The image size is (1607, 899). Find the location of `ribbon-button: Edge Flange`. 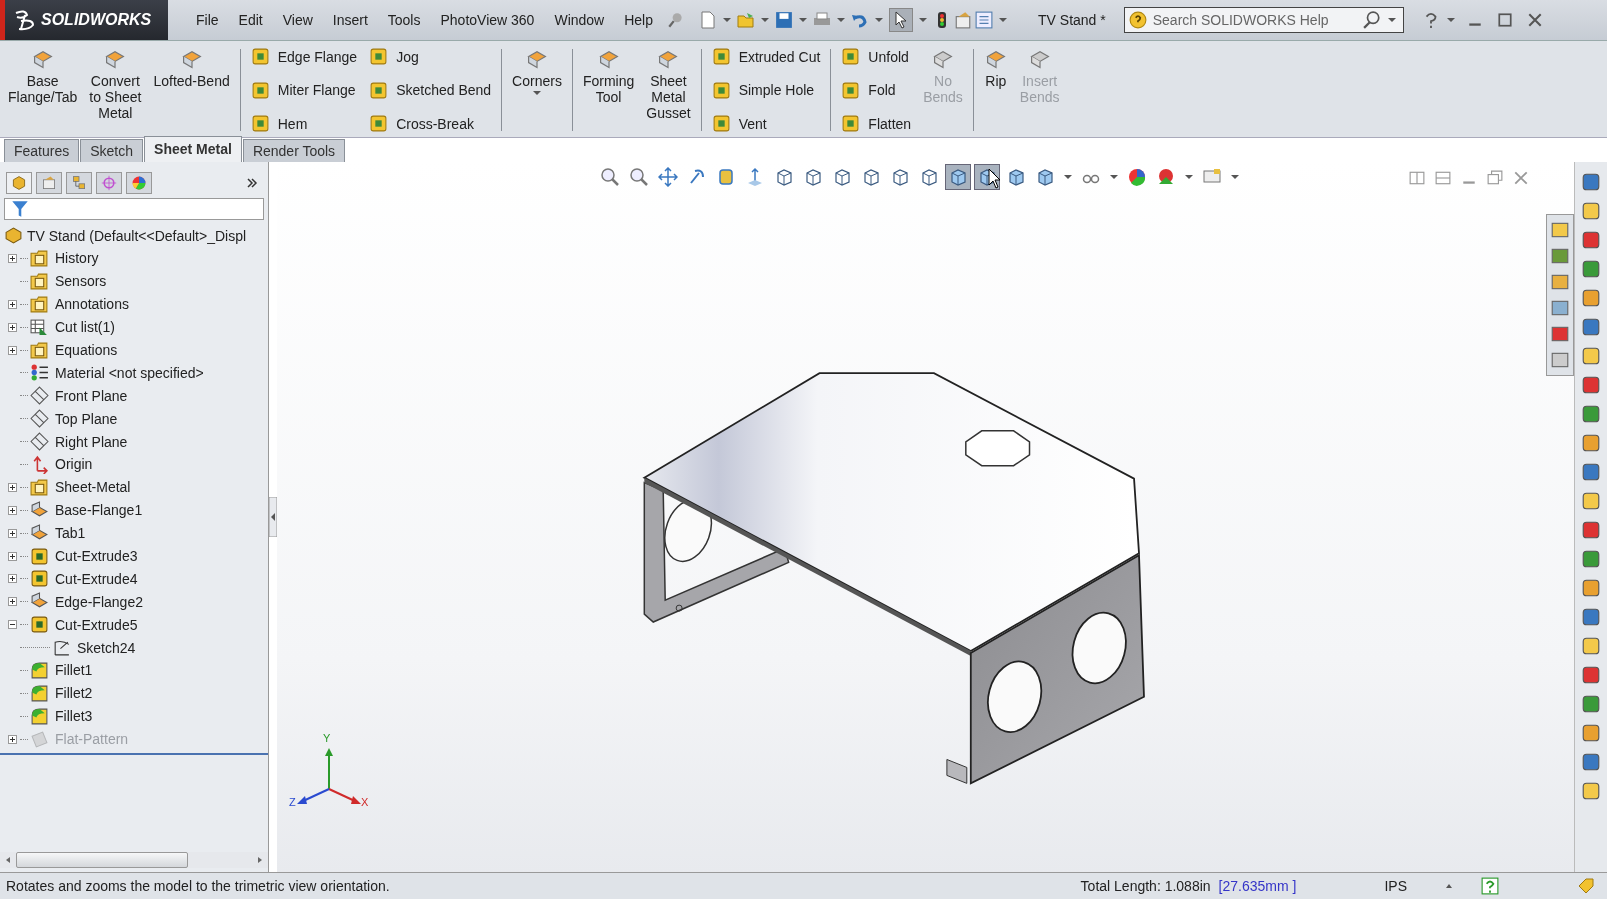

ribbon-button: Edge Flange is located at coordinates (304, 56).